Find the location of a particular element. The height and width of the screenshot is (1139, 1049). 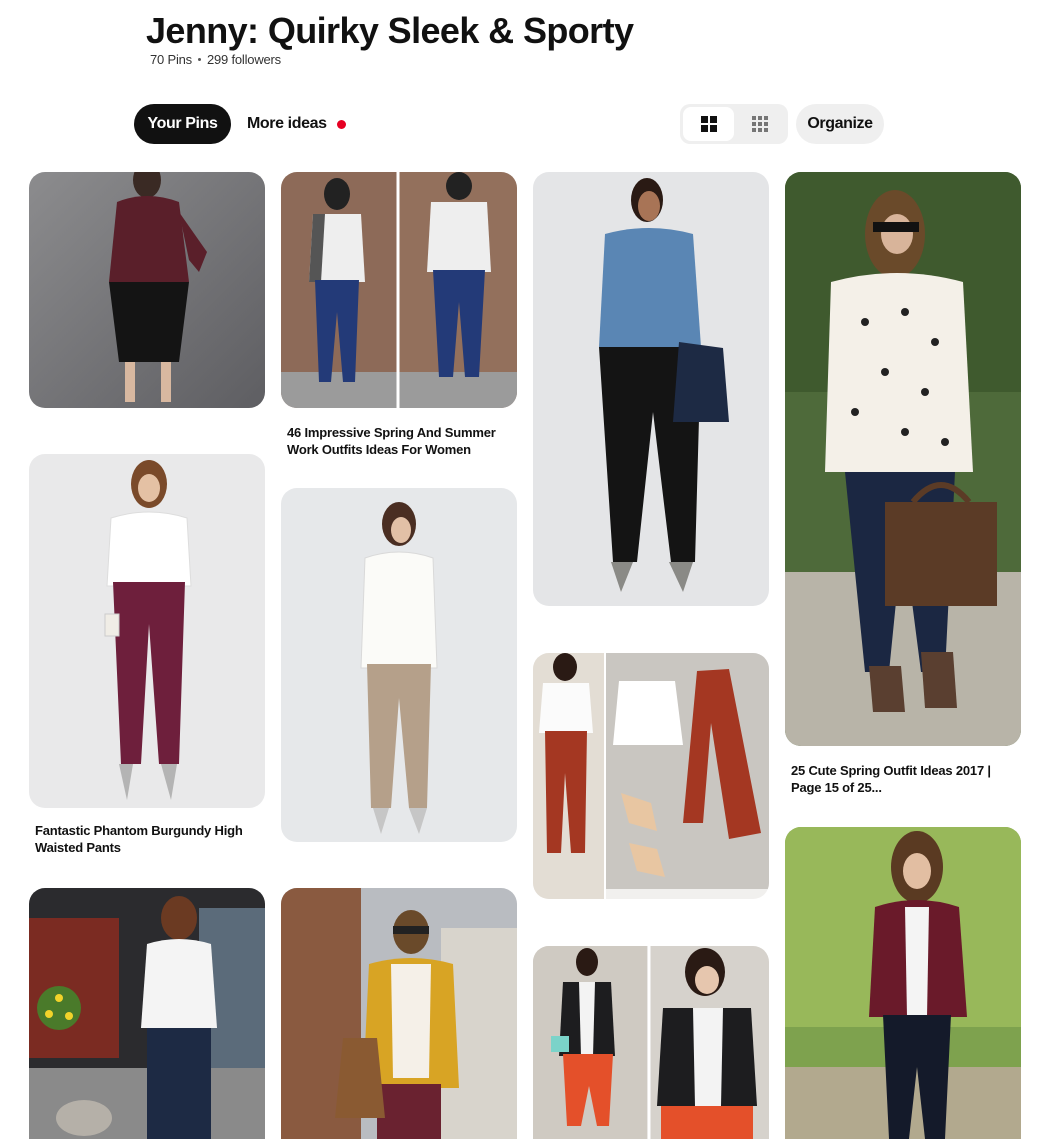

followers-count: 299 followers is located at coordinates (244, 59).